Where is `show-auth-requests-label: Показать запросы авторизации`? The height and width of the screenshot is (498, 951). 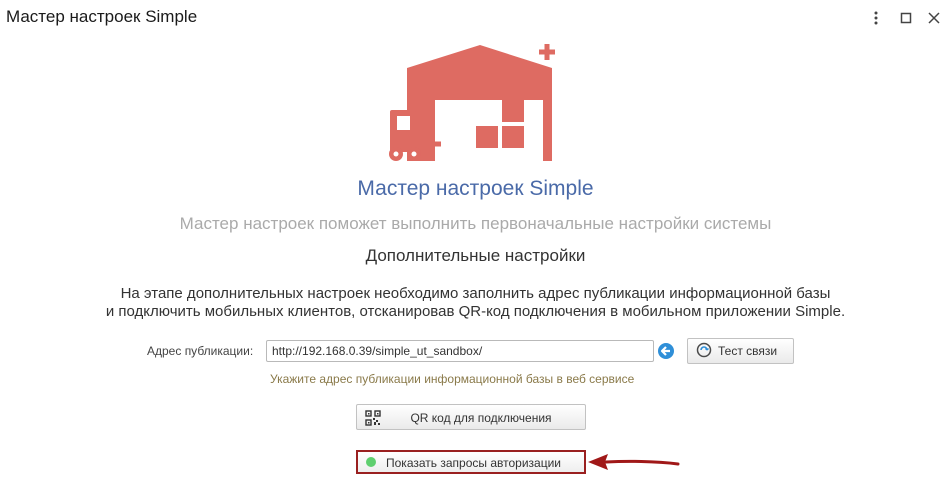 show-auth-requests-label: Показать запросы авторизации is located at coordinates (473, 463).